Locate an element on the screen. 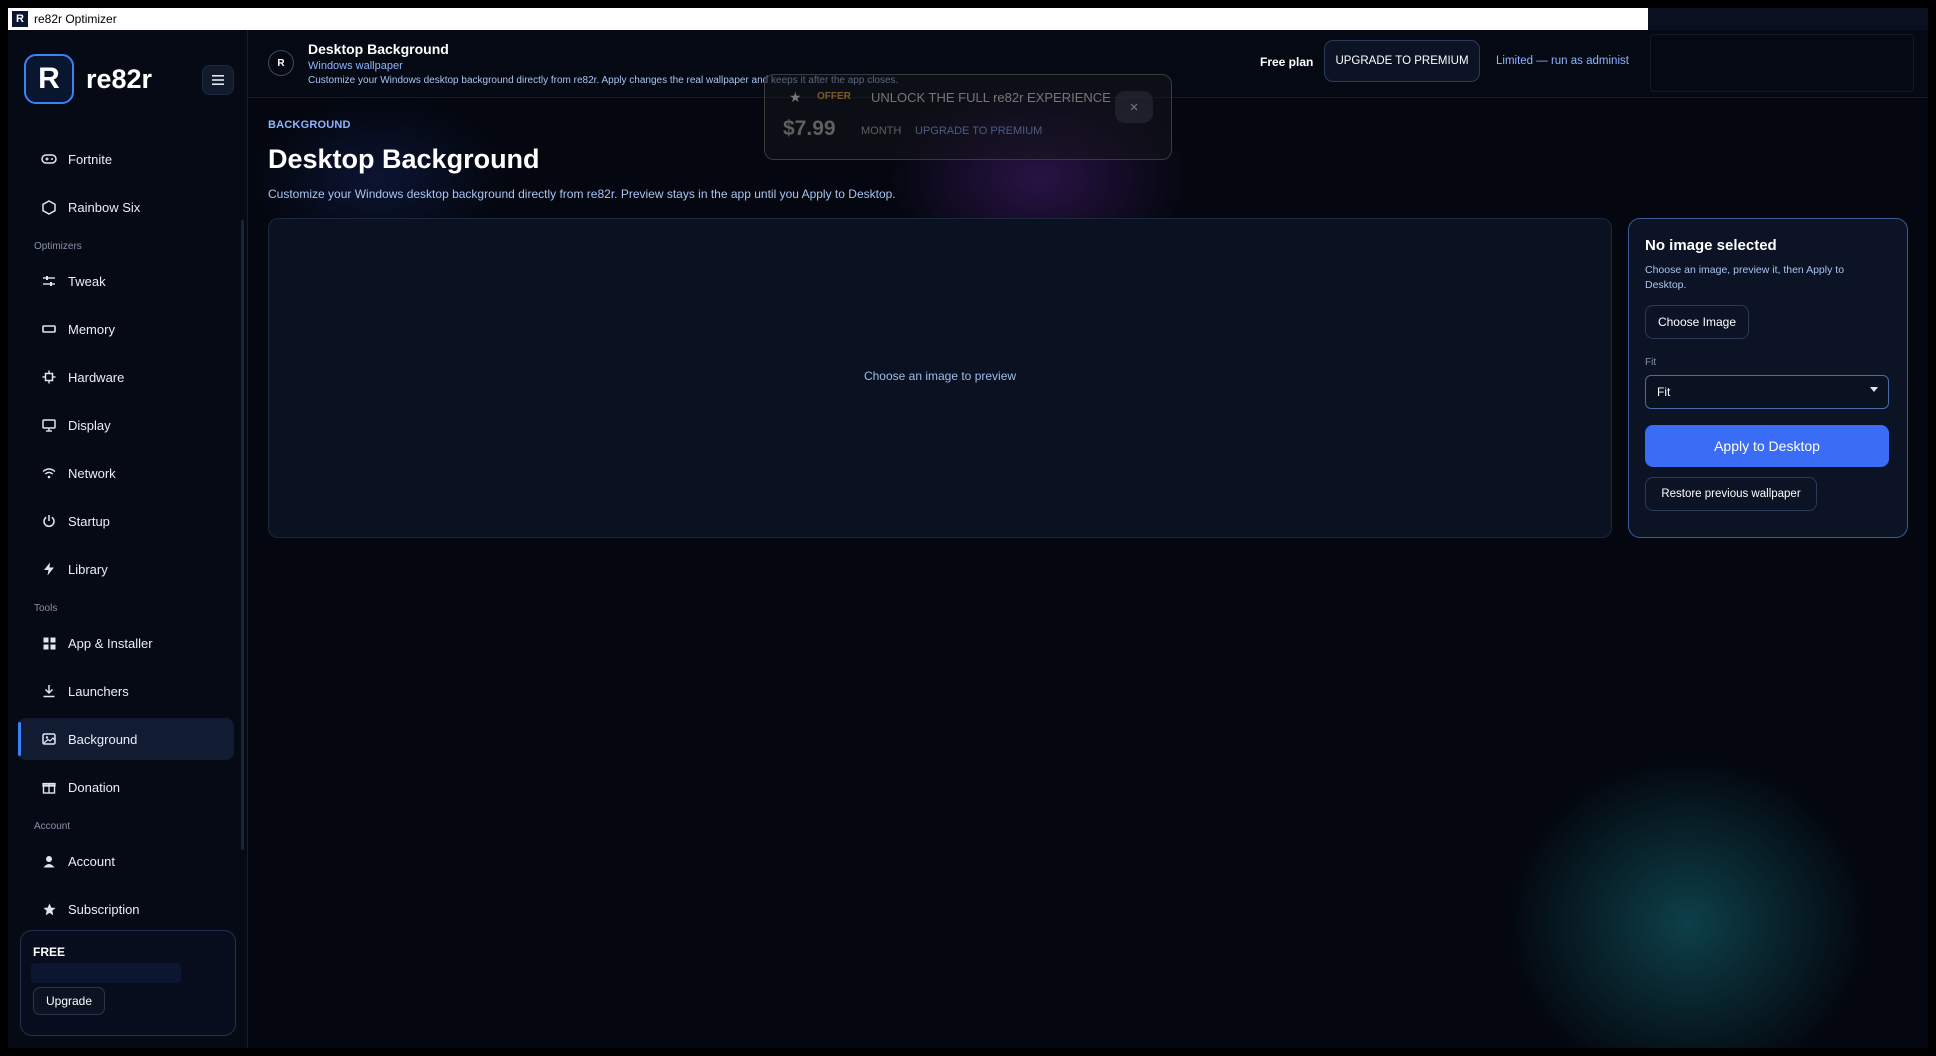 This screenshot has width=1936, height=1056. sidebar-item-account: Account is located at coordinates (126, 861).